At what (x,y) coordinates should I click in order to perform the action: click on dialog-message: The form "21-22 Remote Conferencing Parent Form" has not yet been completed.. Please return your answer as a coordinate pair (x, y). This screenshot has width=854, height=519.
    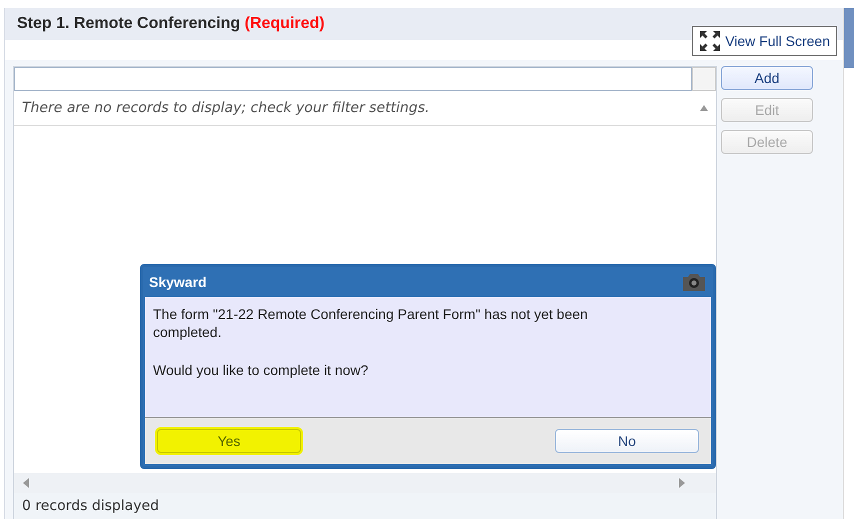
    Looking at the image, I should click on (371, 323).